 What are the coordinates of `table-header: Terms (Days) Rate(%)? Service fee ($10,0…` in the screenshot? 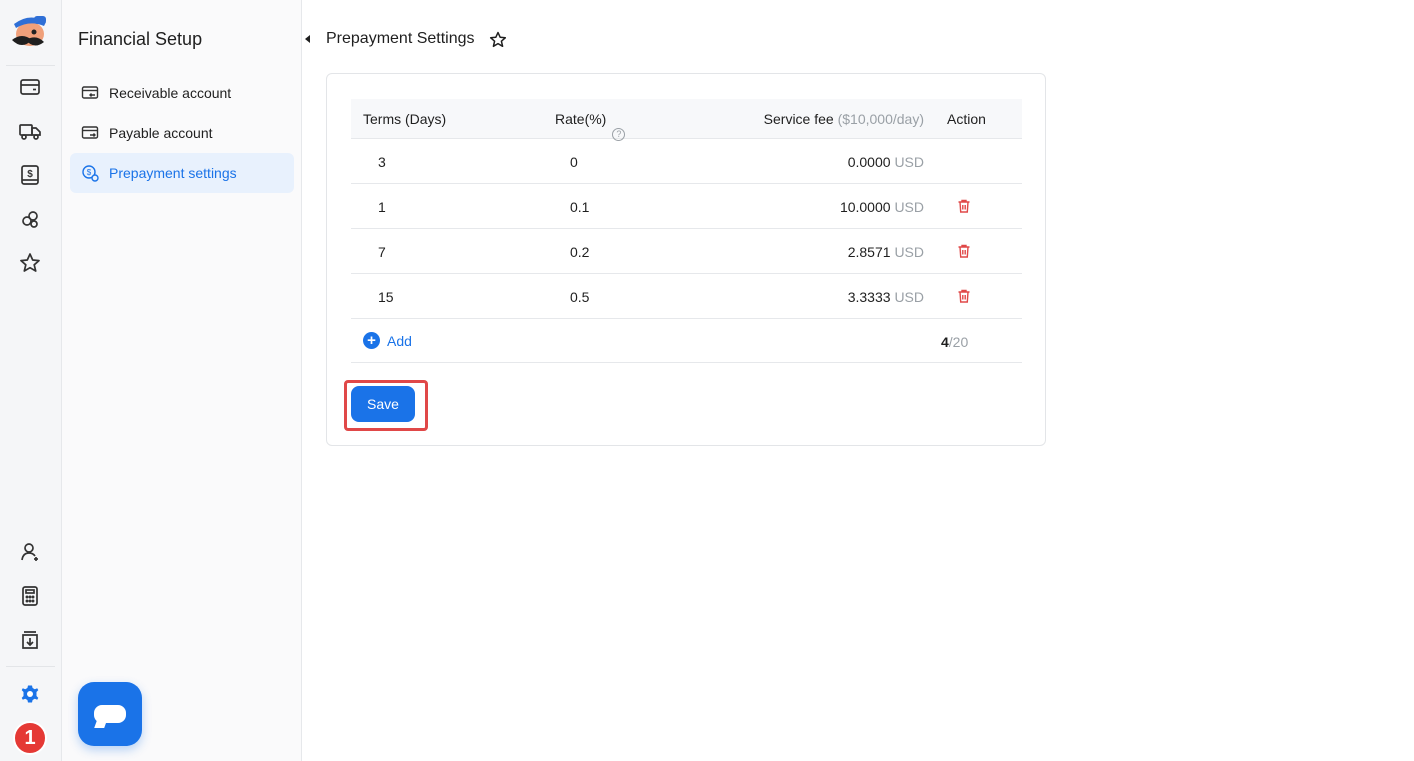 It's located at (686, 120).